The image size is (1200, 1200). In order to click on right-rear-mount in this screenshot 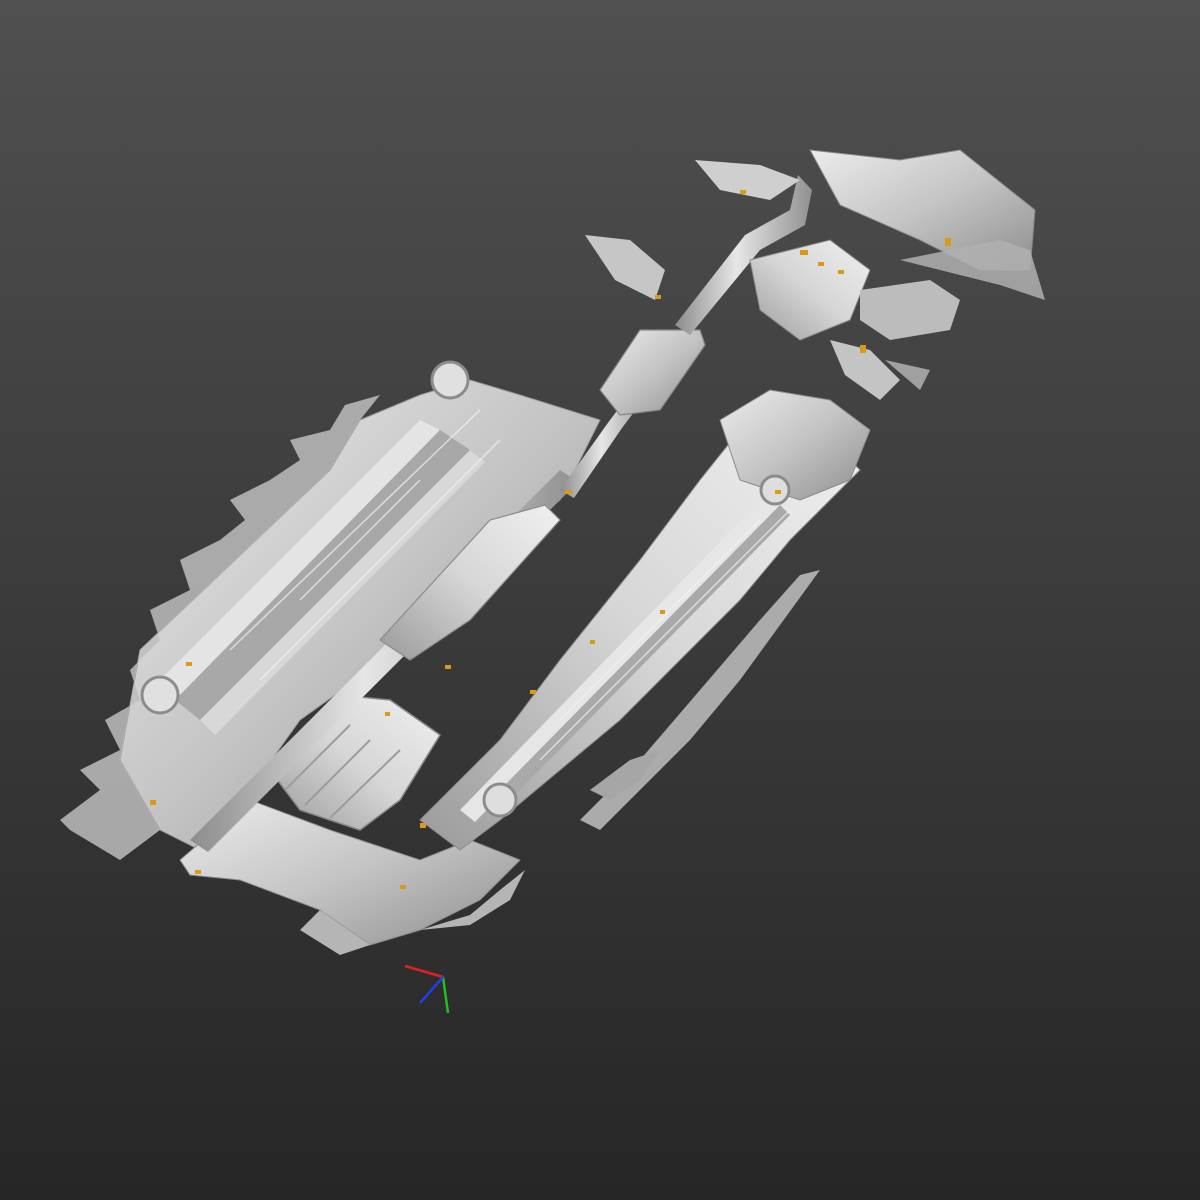, I will do `click(500, 800)`.